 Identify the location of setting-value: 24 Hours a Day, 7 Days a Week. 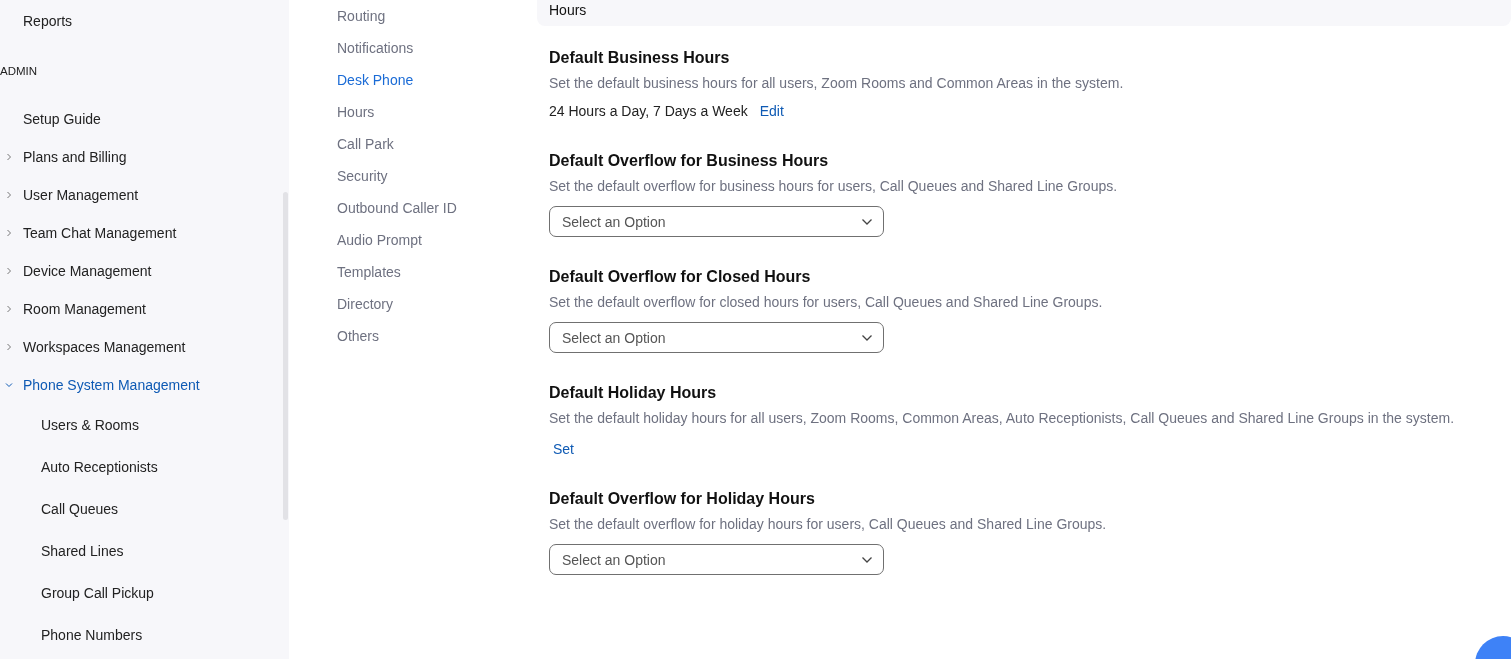
(648, 111).